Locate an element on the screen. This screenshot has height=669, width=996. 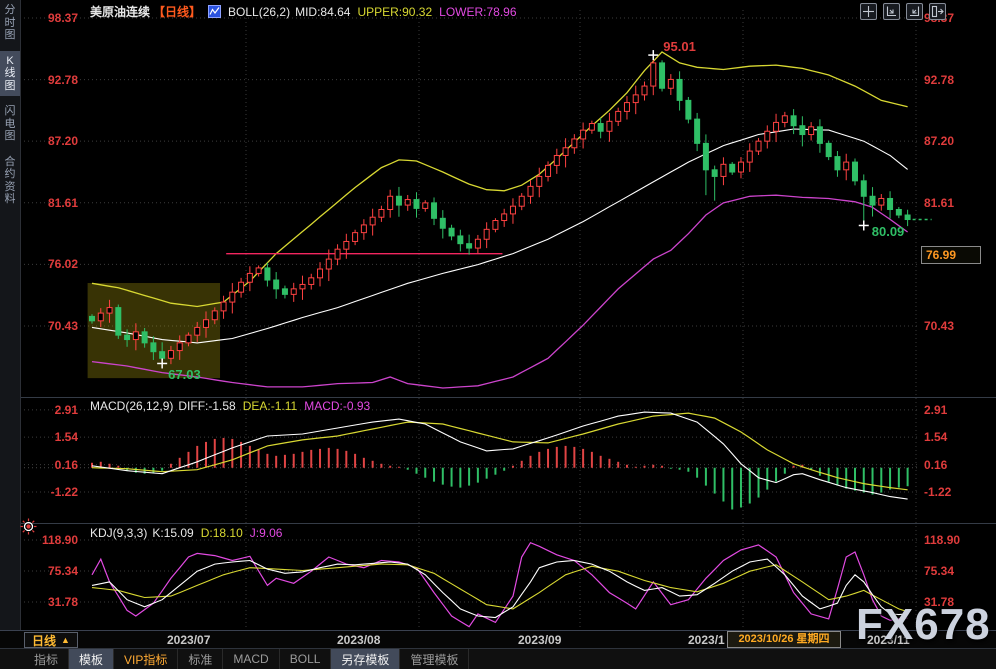
macd-axis-label-left: 0.16 is located at coordinates (66, 464).